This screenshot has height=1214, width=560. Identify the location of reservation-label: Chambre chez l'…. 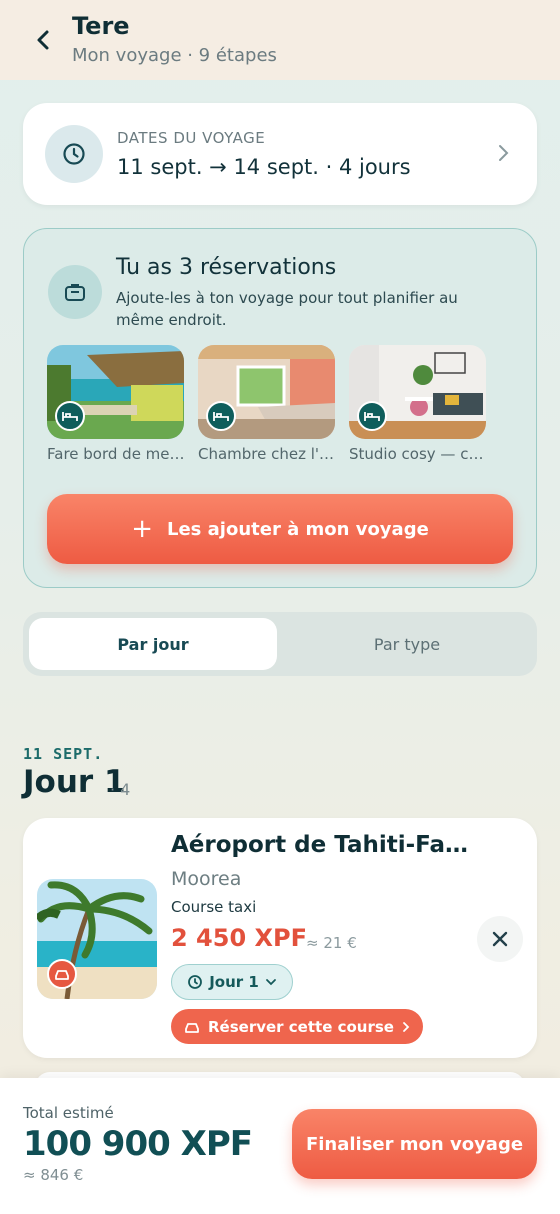
(266, 454).